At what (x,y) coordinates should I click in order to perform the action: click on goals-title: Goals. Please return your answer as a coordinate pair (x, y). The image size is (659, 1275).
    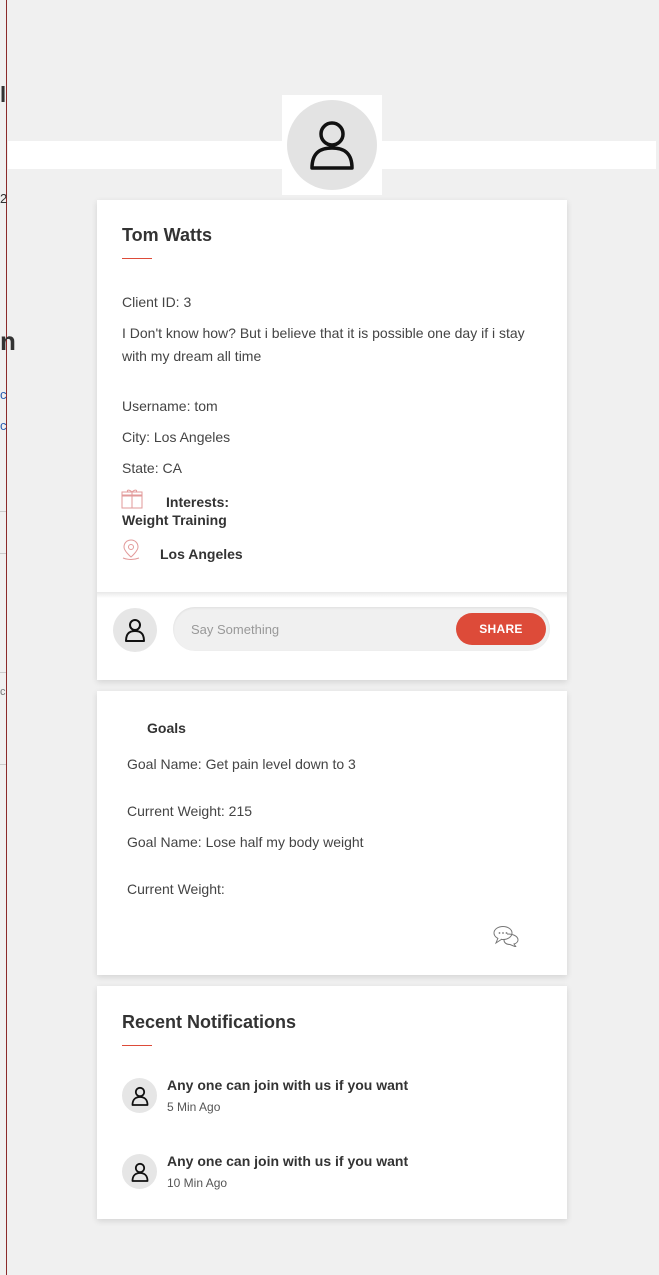
    Looking at the image, I should click on (166, 728).